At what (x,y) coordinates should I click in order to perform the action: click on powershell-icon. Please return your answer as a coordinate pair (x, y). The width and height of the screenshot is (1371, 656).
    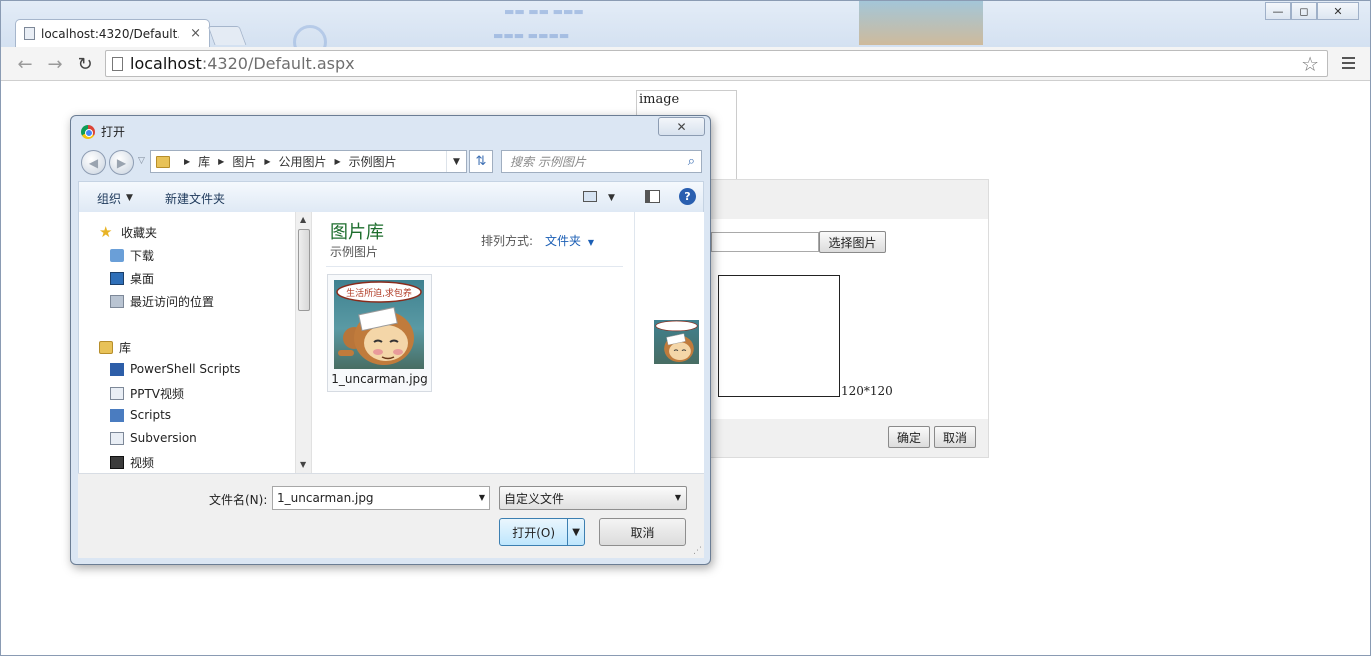
    Looking at the image, I should click on (117, 369).